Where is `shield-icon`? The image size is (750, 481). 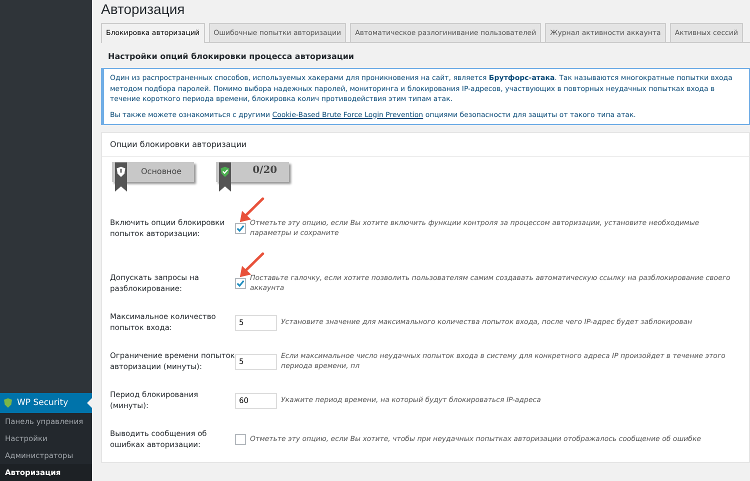 shield-icon is located at coordinates (8, 403).